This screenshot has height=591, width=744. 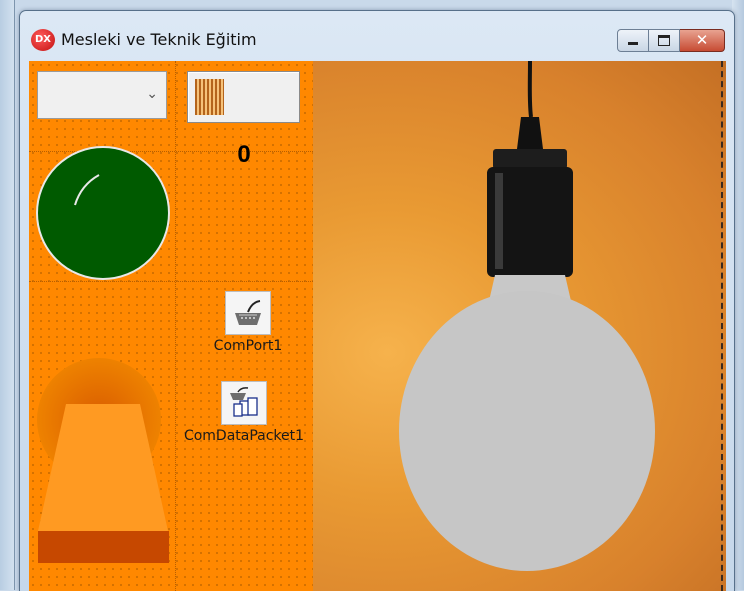 I want to click on counter-label: 0, so click(x=244, y=154).